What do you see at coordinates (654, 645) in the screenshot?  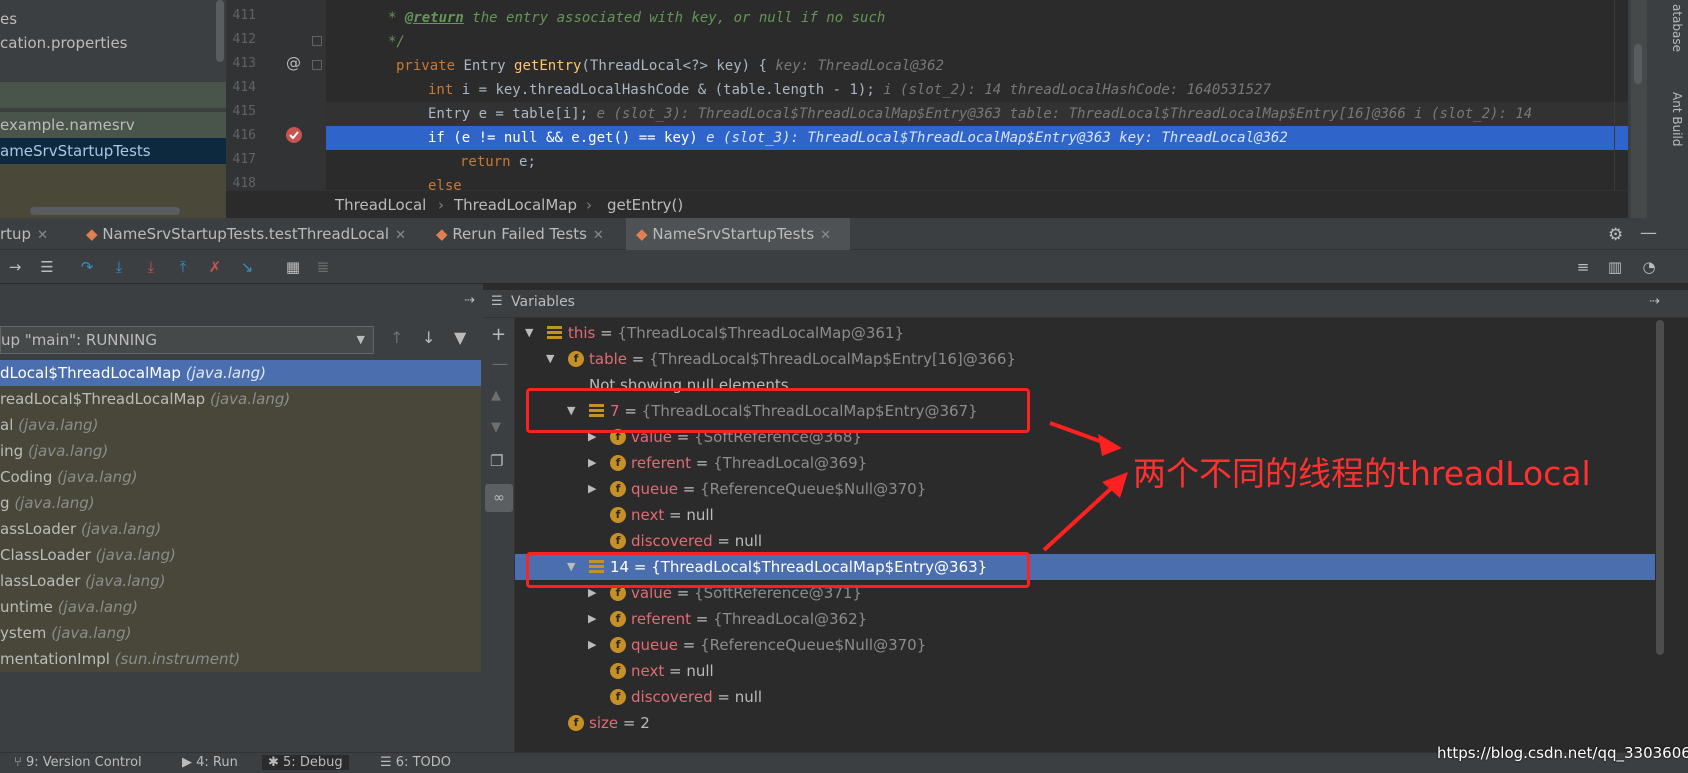 I see `variable-name: queue` at bounding box center [654, 645].